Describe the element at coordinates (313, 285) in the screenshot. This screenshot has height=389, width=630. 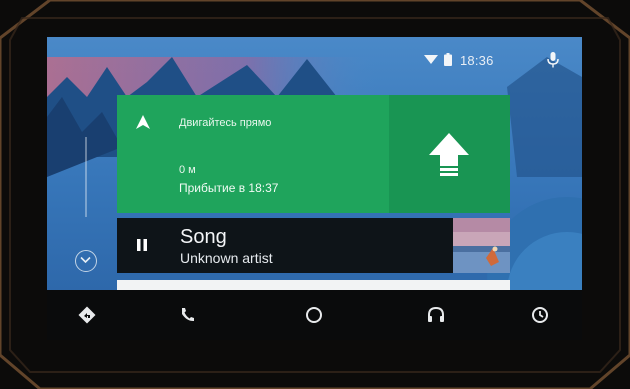
I see `next-card-peek` at that location.